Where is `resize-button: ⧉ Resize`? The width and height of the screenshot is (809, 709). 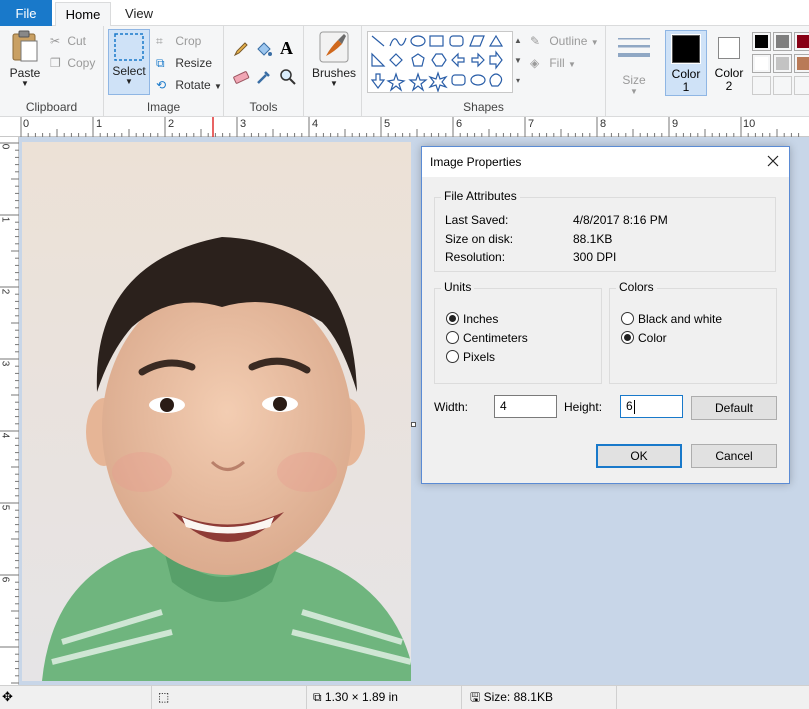
resize-button: ⧉ Resize is located at coordinates (184, 63).